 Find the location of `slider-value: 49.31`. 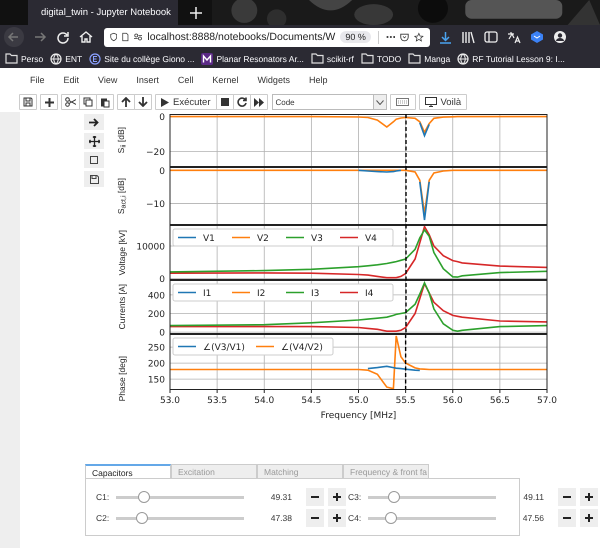

slider-value: 49.31 is located at coordinates (281, 497).